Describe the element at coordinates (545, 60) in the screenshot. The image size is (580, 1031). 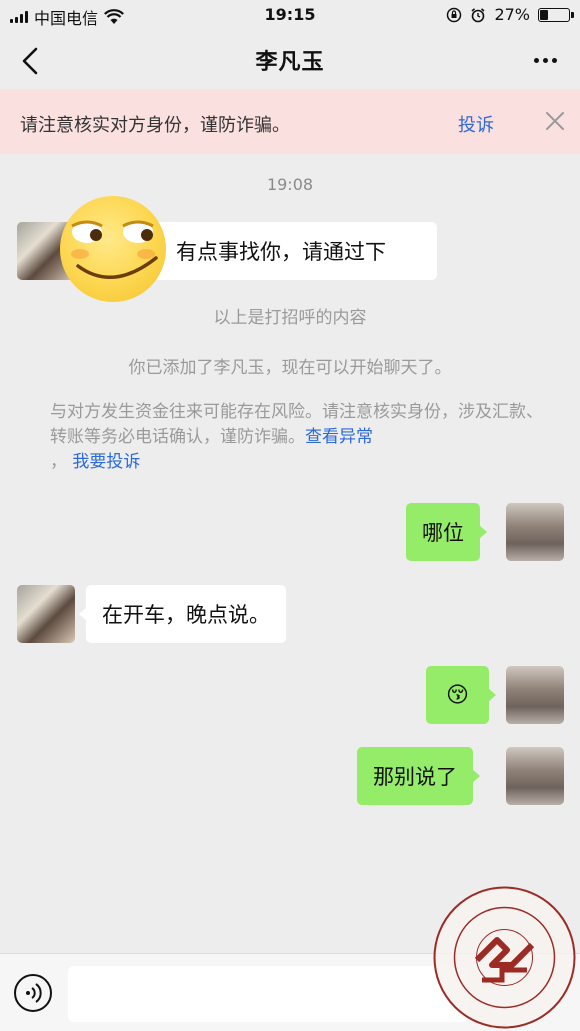
I see `more-icon` at that location.